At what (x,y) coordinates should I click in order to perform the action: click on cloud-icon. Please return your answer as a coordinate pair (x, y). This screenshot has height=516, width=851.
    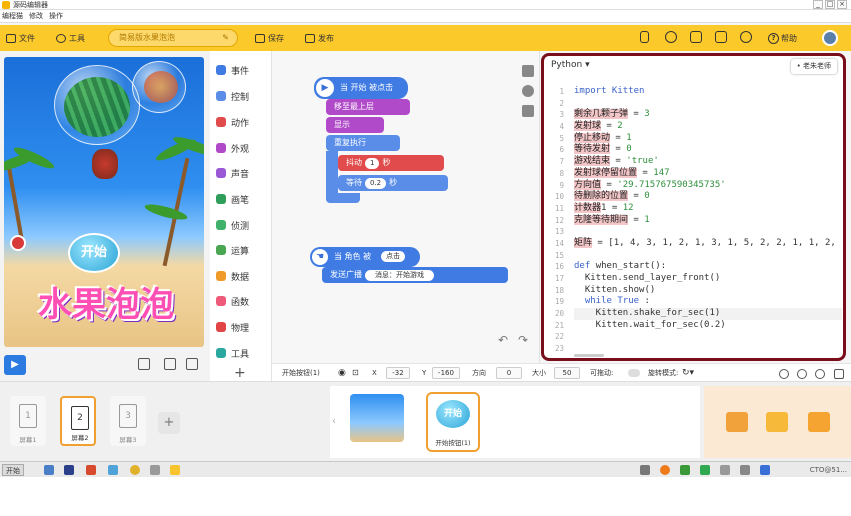
    Looking at the image, I should click on (671, 37).